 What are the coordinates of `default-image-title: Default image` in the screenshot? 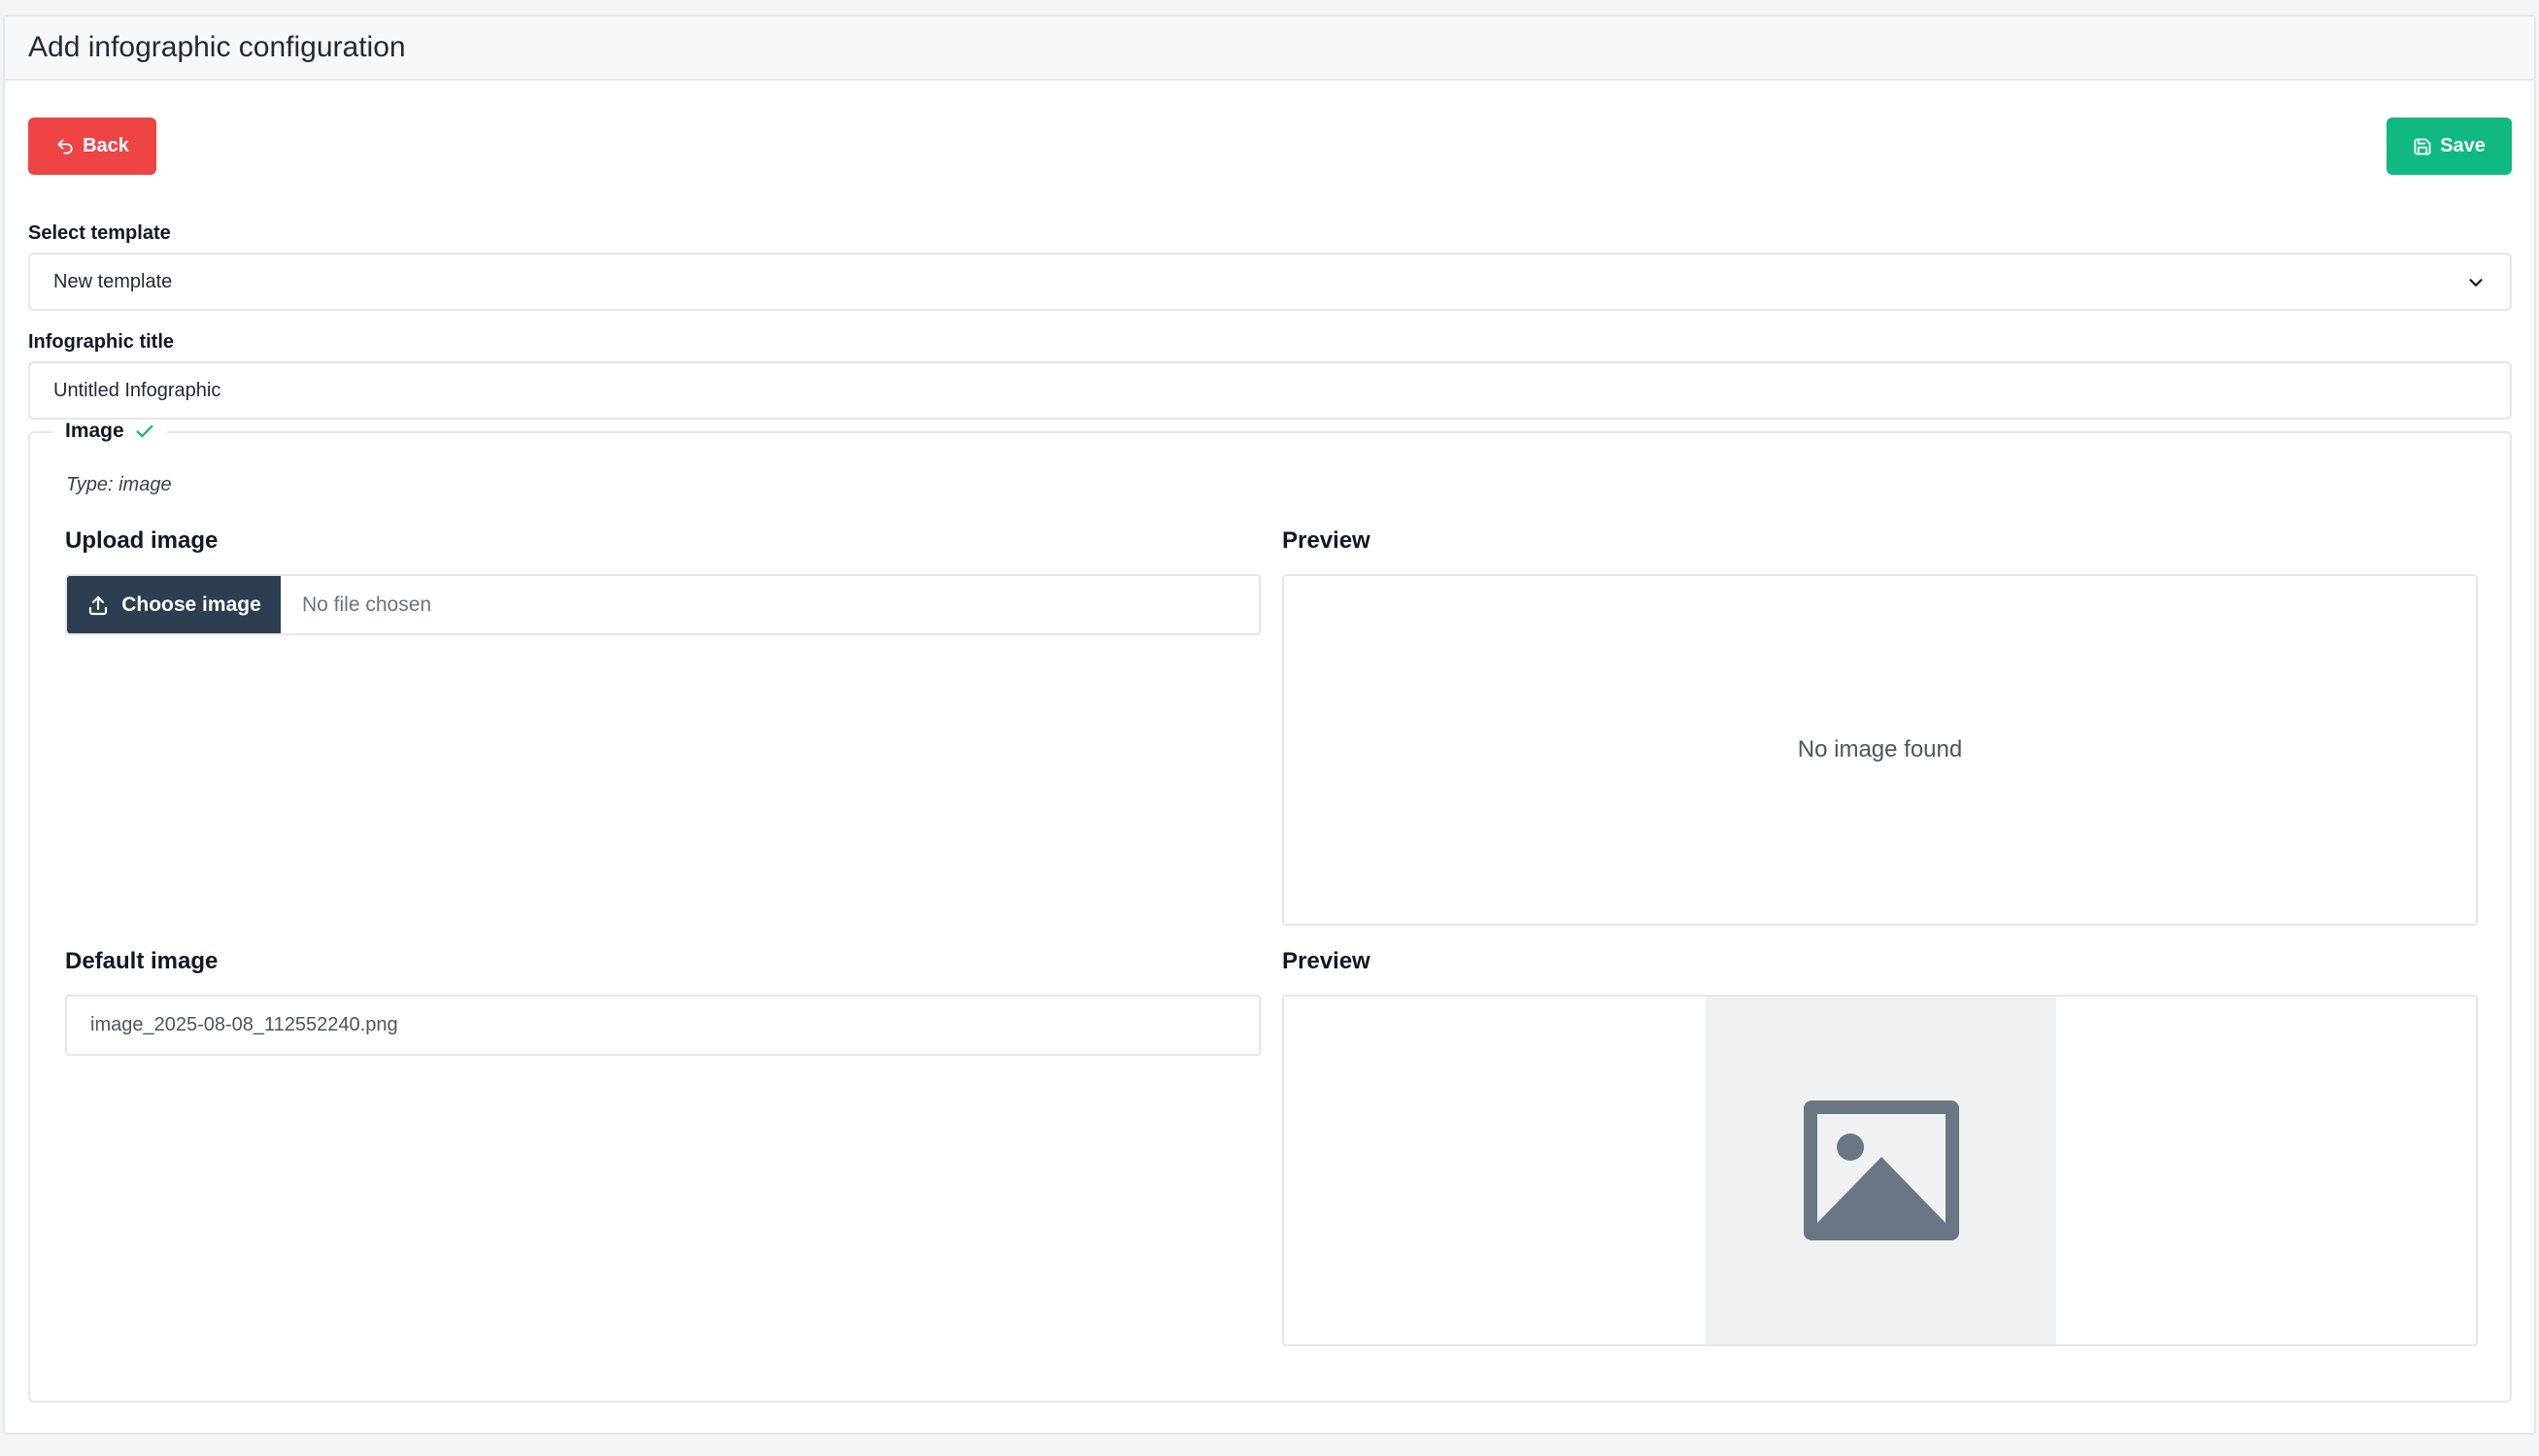 It's located at (142, 961).